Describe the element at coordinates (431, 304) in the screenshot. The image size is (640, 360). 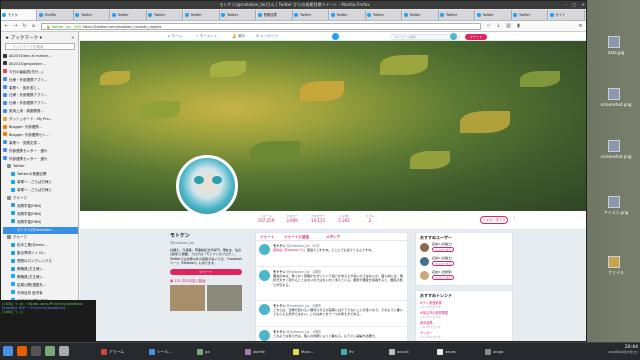
I see `trend-item: #テレ東音楽祭 トレンドトピック` at that location.